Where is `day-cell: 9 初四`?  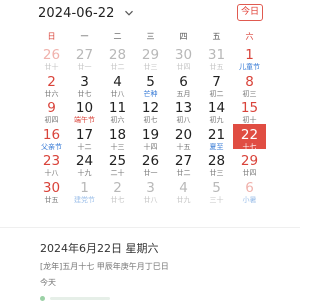
day-cell: 9 初四 is located at coordinates (51, 110).